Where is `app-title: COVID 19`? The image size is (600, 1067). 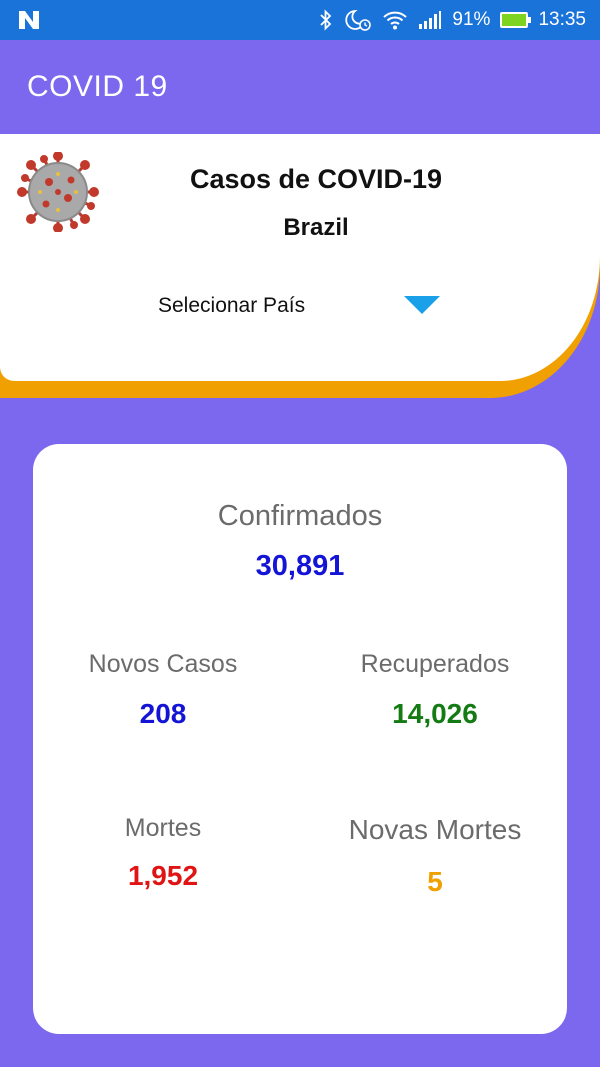
app-title: COVID 19 is located at coordinates (97, 86).